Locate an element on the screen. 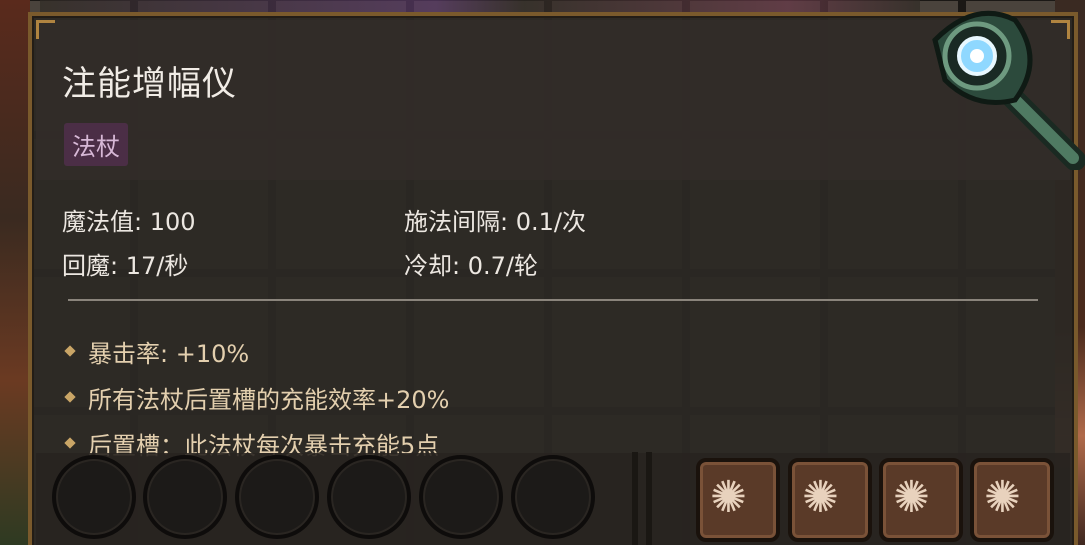 This screenshot has height=545, width=1085. stat-cooldown: 冷却: 0.7/轮 is located at coordinates (471, 266).